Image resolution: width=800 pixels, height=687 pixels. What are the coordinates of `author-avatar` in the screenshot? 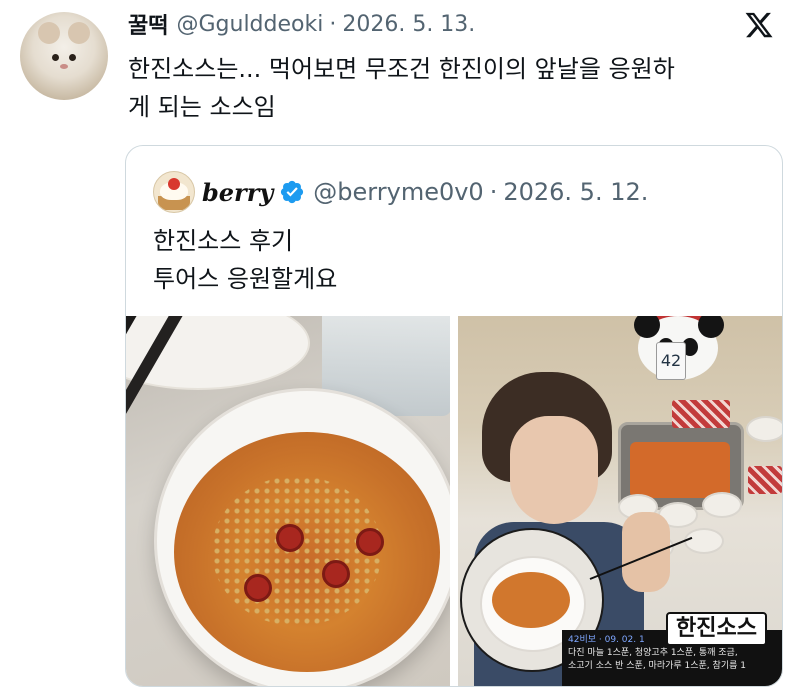 It's located at (64, 56).